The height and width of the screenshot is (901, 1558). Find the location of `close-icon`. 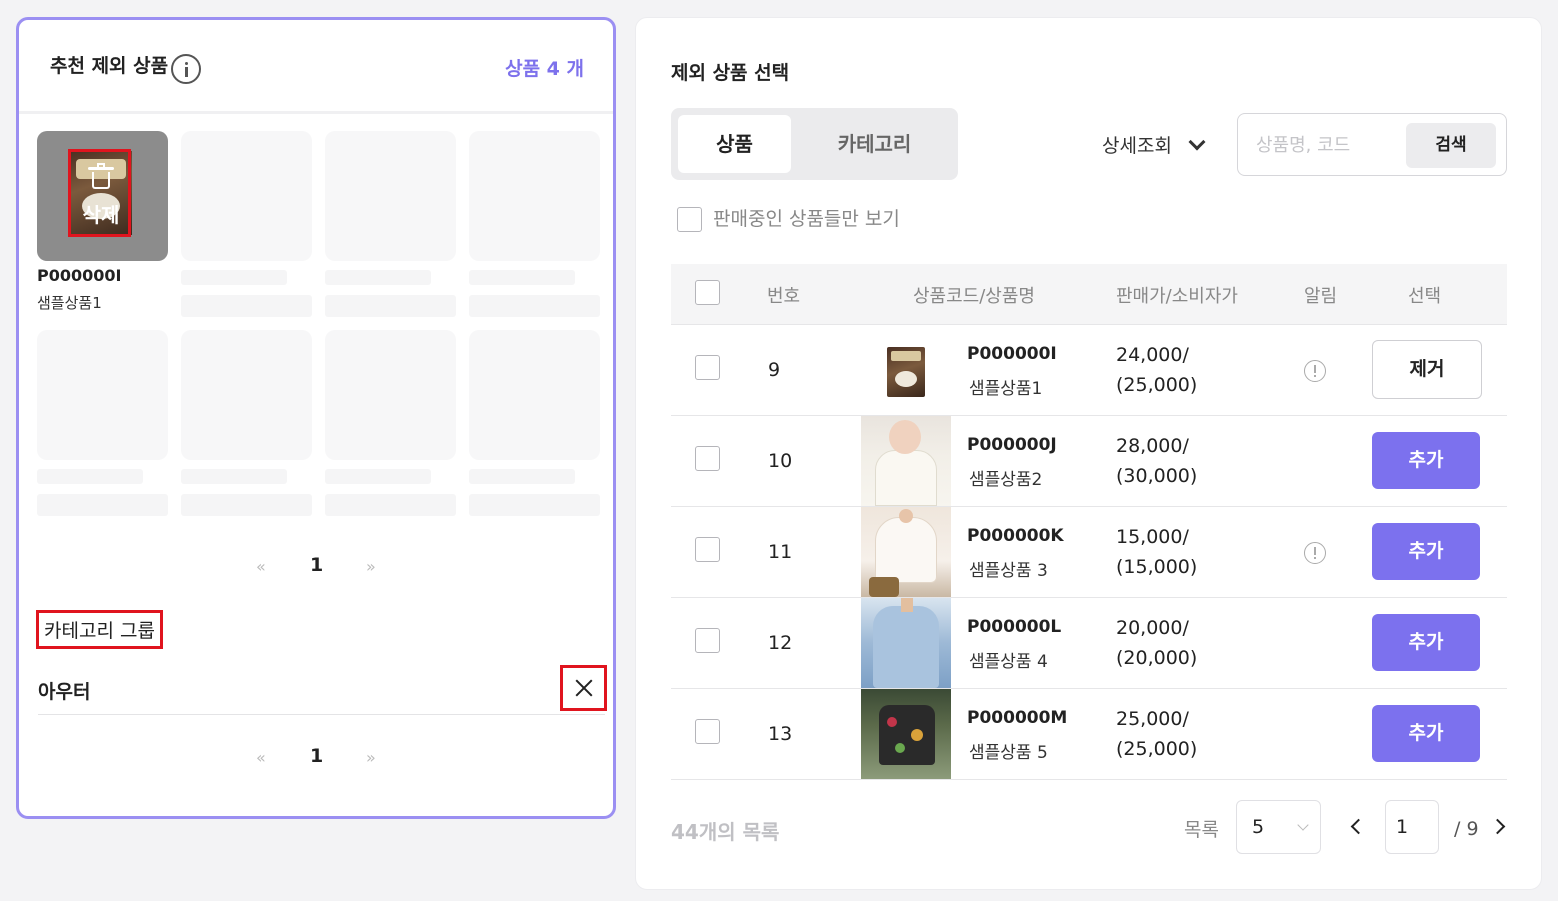

close-icon is located at coordinates (584, 688).